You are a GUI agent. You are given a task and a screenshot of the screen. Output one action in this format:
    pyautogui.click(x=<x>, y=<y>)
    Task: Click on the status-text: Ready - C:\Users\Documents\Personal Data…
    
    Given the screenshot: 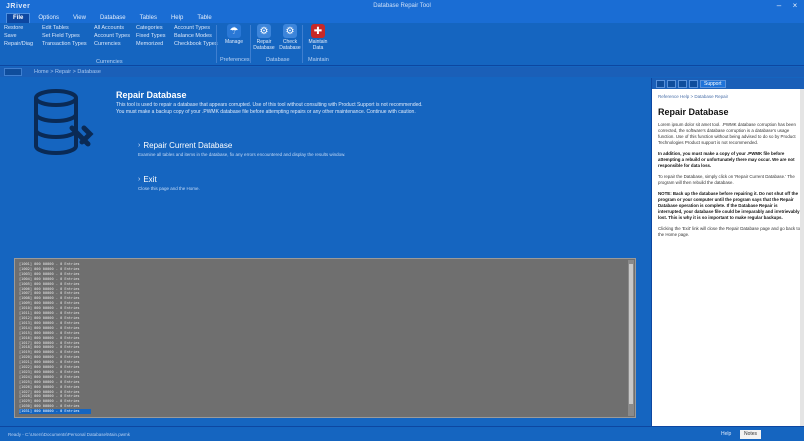 What is the action you would take?
    pyautogui.click(x=69, y=434)
    